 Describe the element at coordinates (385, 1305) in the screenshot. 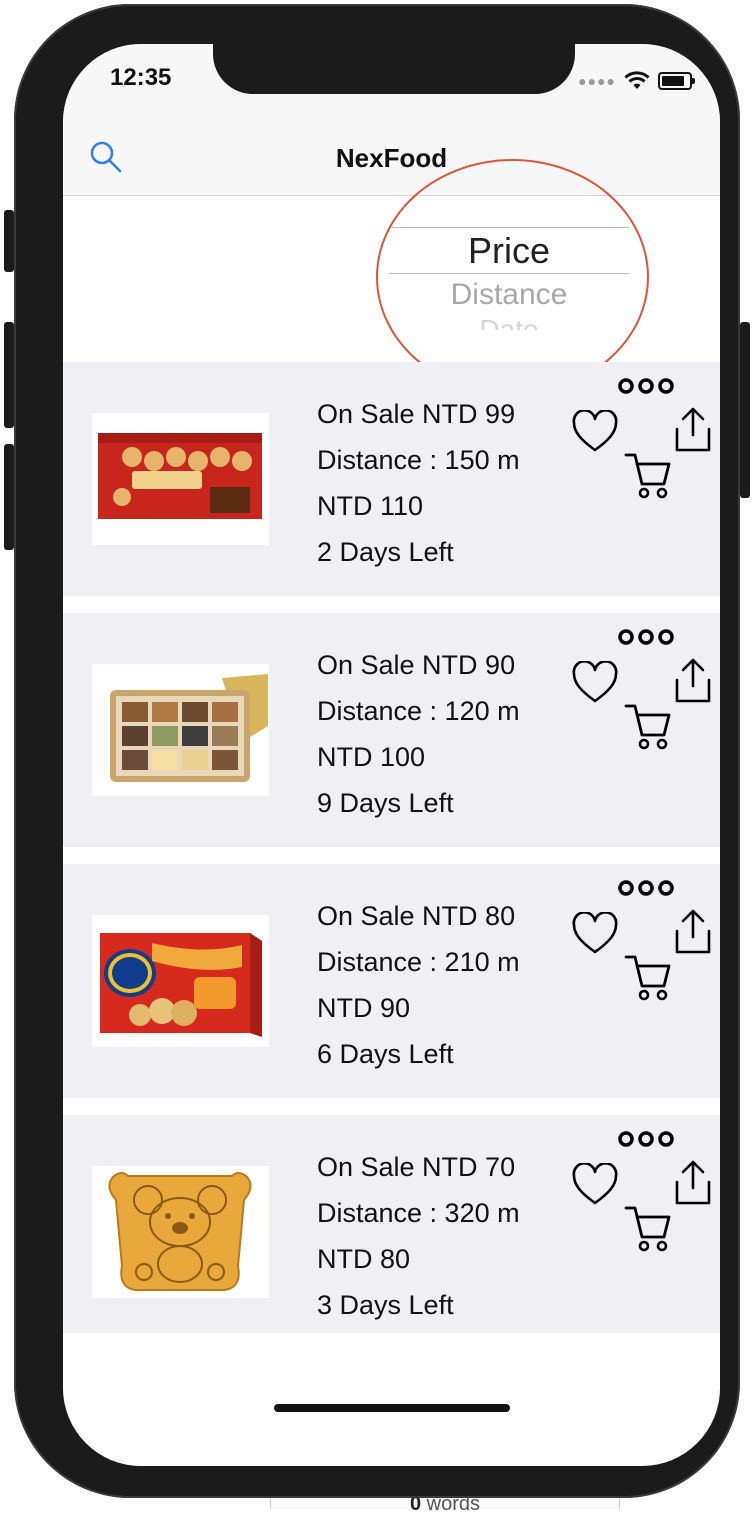

I see `days-left: 3 Days Left` at that location.